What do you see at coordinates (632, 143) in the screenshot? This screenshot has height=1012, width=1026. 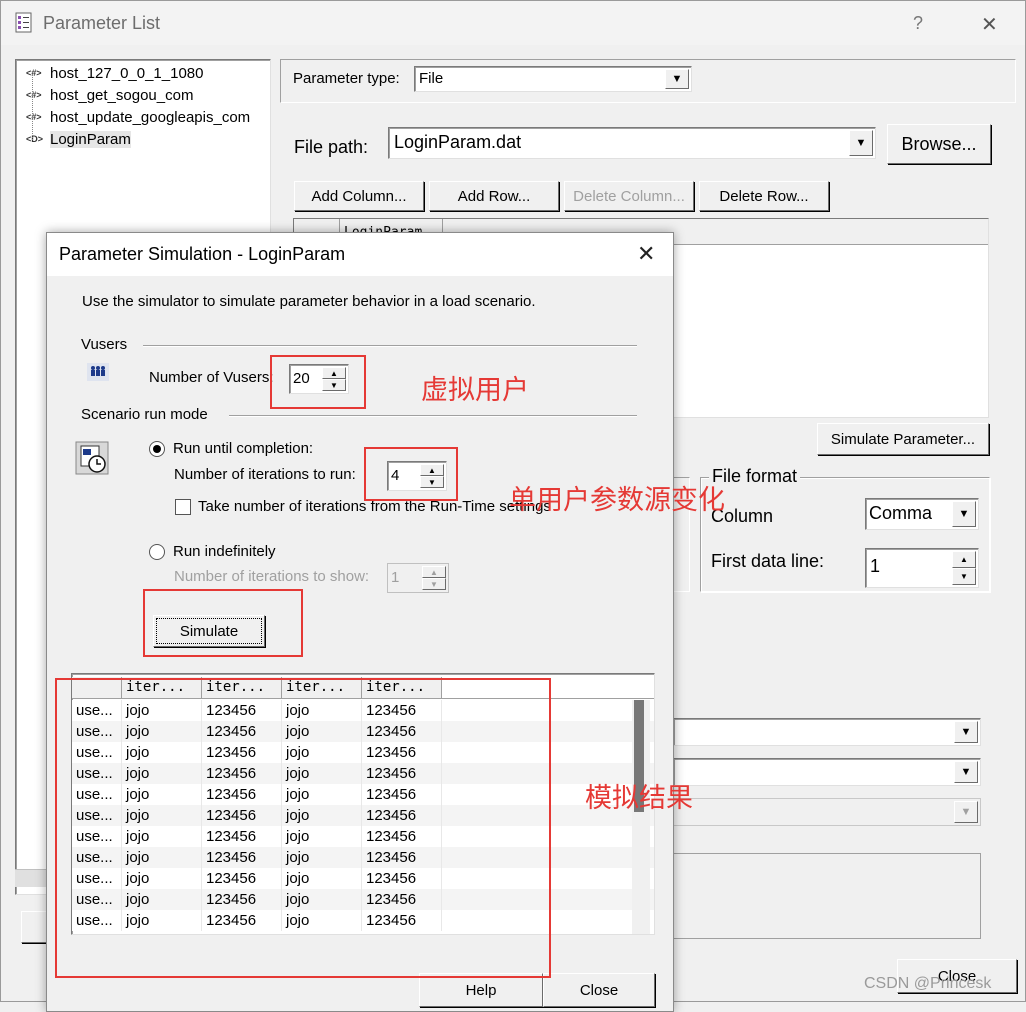 I see `file-path-combo: LoginParam.dat ▼` at bounding box center [632, 143].